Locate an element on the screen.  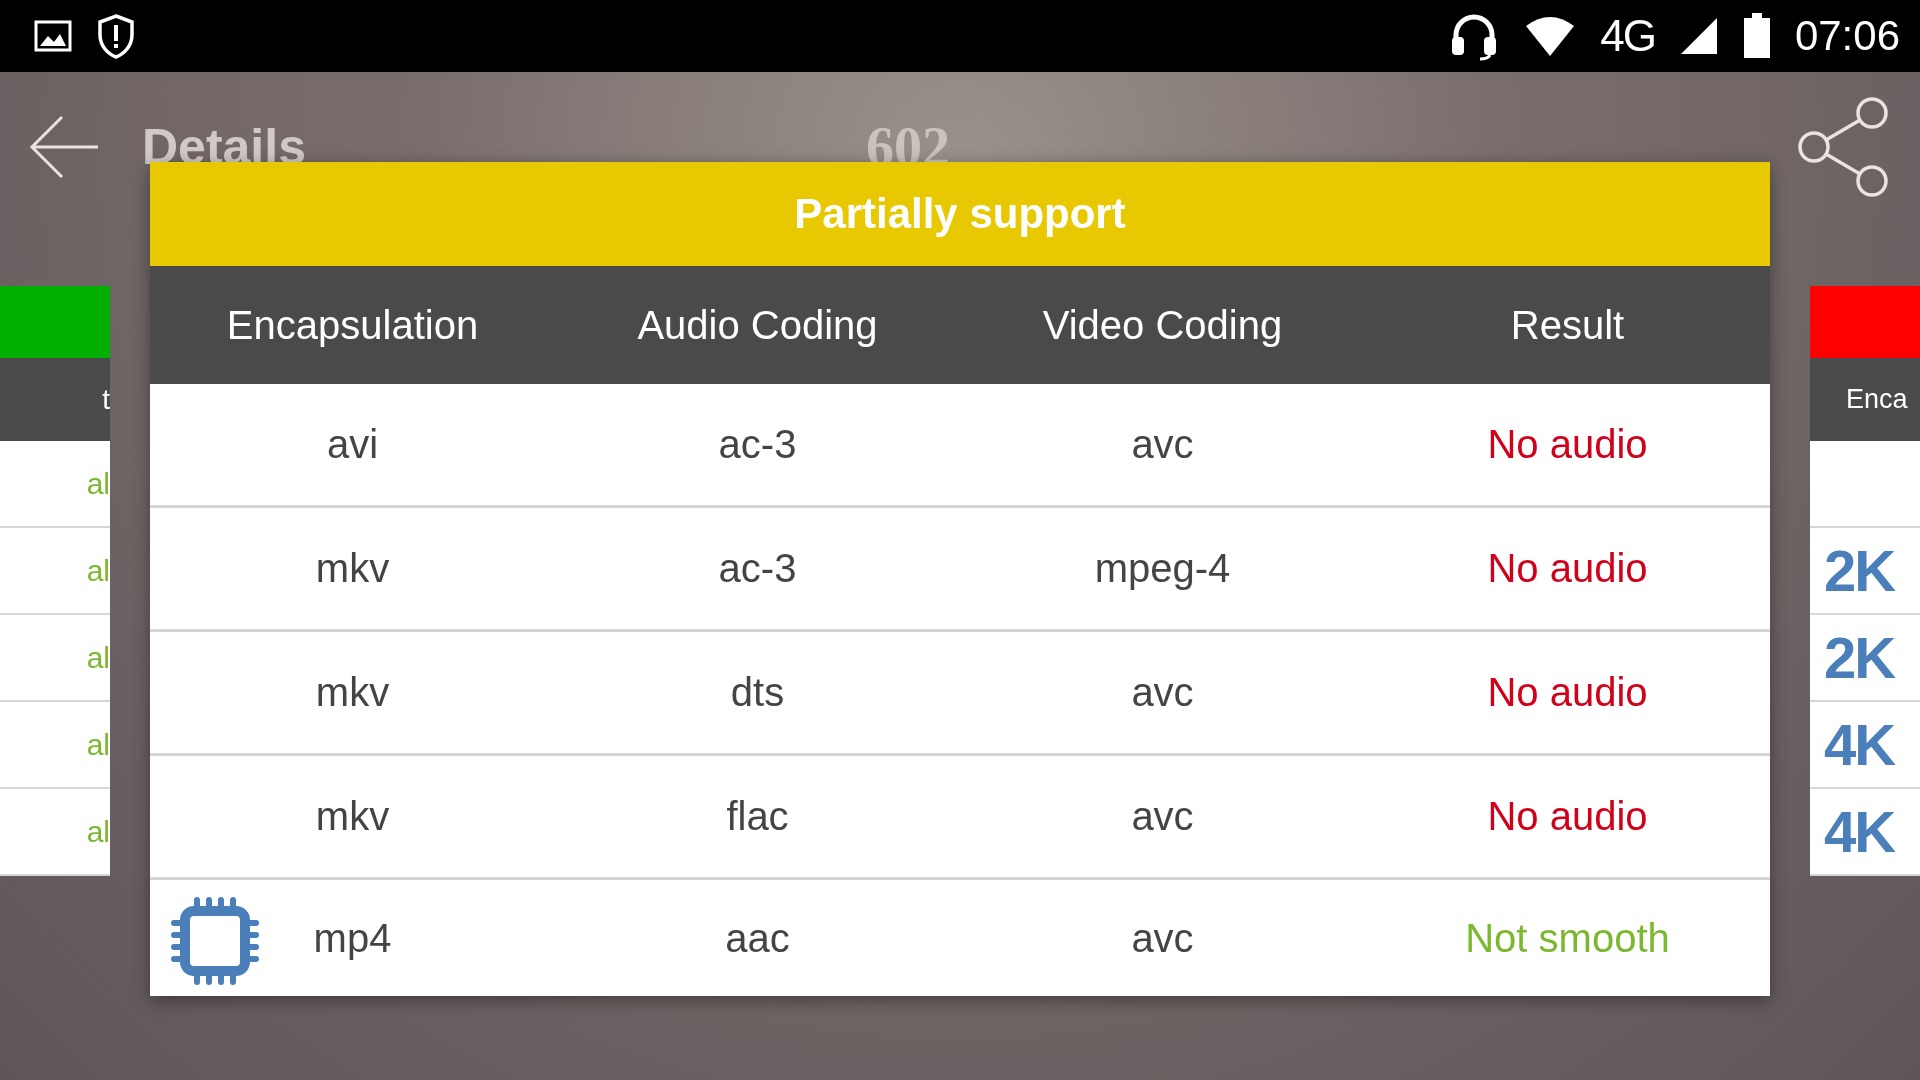
column-header: Video Coding is located at coordinates (1162, 325).